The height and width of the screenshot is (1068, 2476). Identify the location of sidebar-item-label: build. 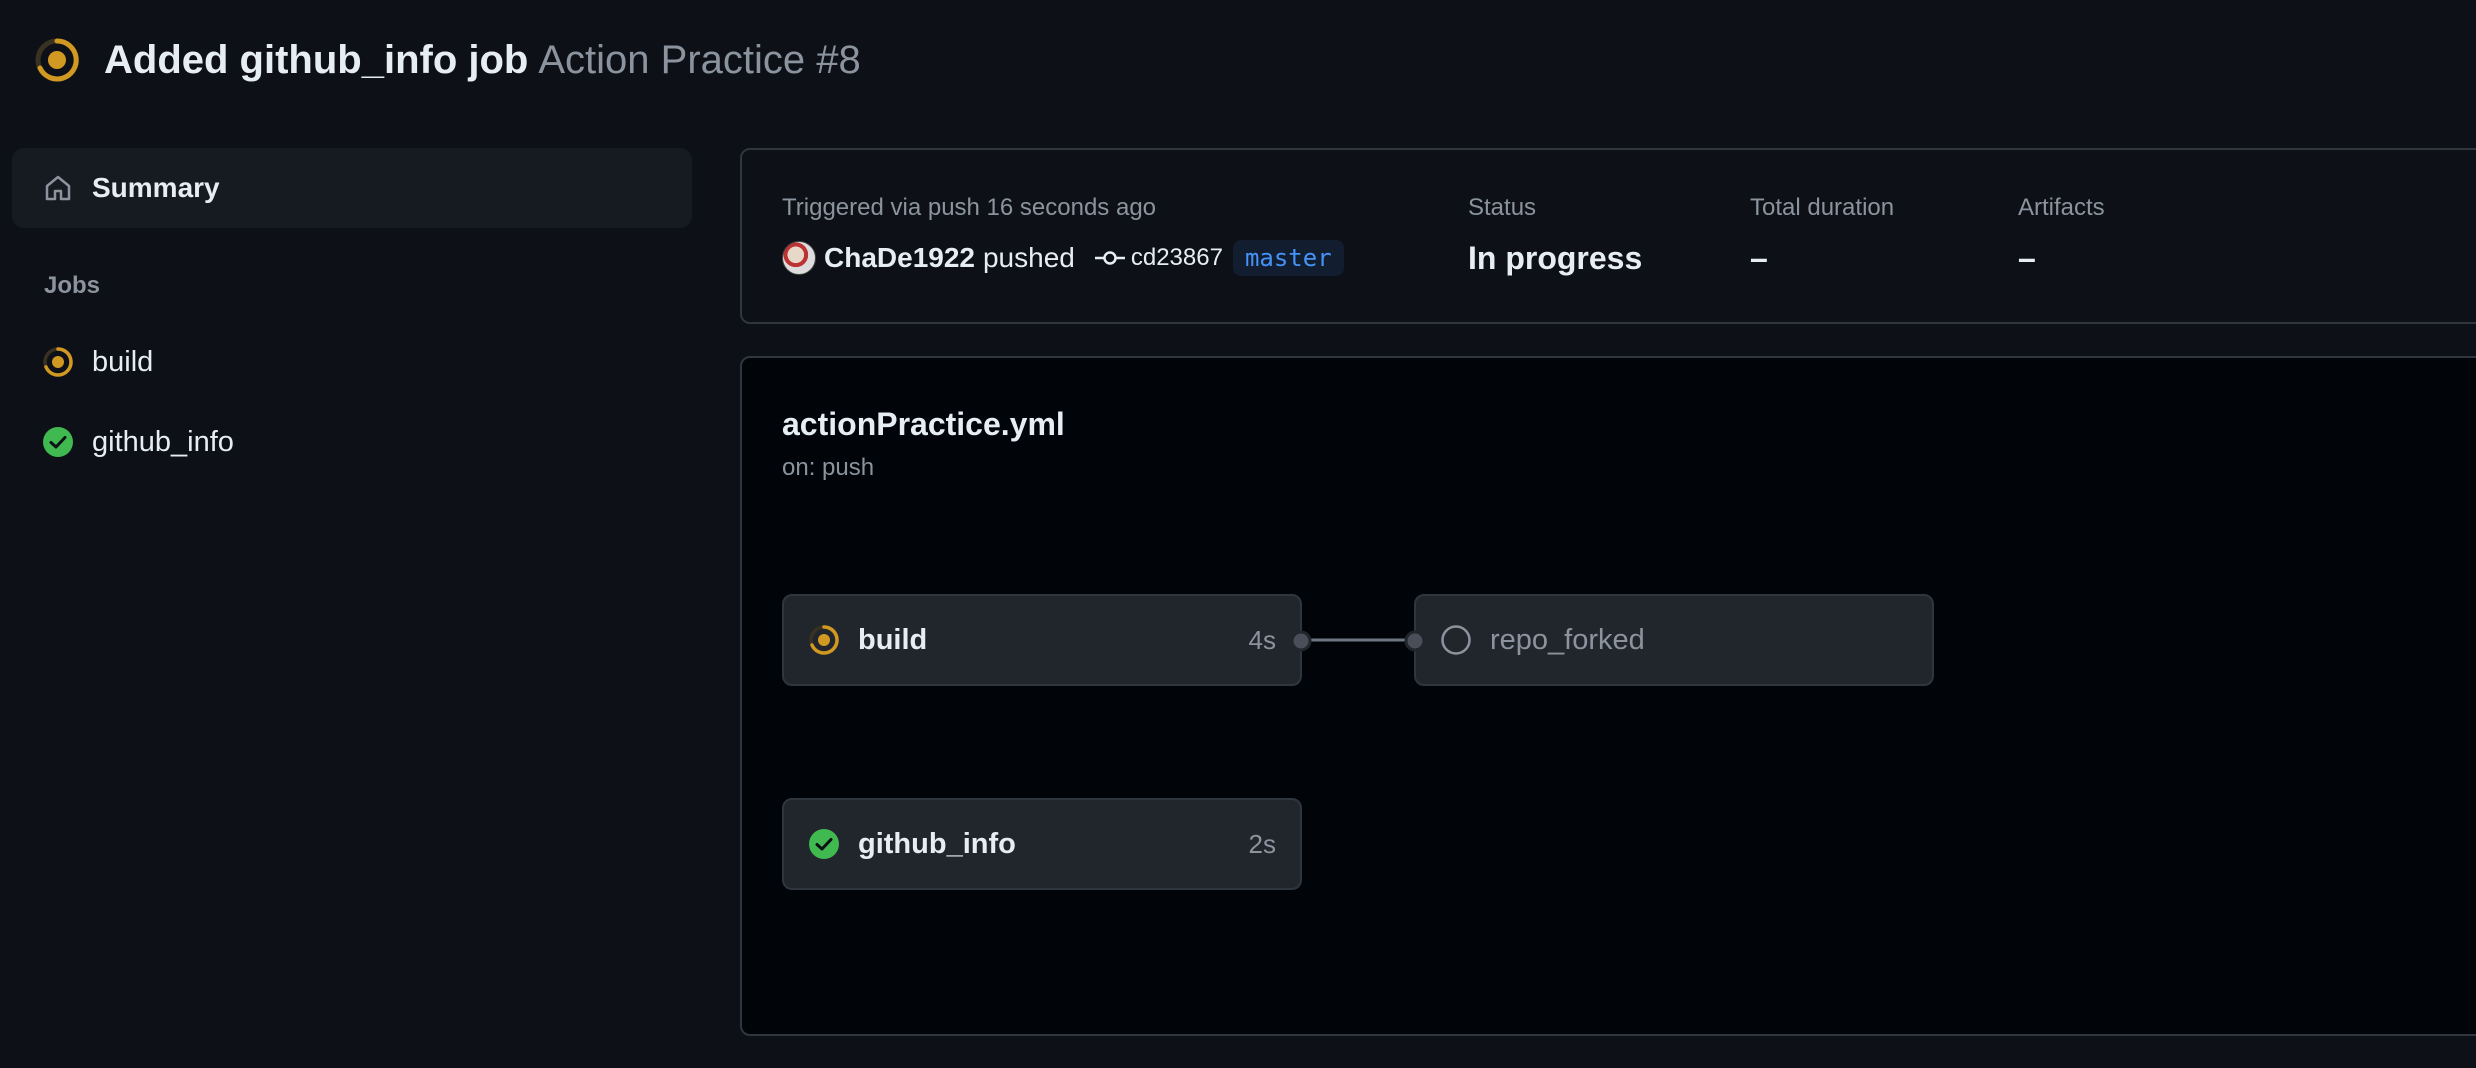
(123, 361).